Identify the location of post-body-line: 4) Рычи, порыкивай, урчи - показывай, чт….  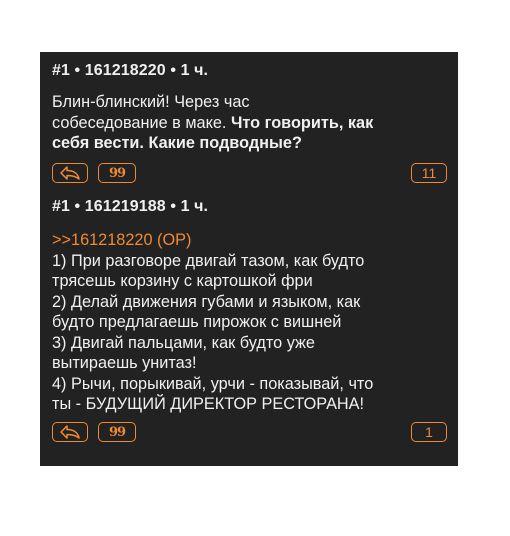
(213, 383).